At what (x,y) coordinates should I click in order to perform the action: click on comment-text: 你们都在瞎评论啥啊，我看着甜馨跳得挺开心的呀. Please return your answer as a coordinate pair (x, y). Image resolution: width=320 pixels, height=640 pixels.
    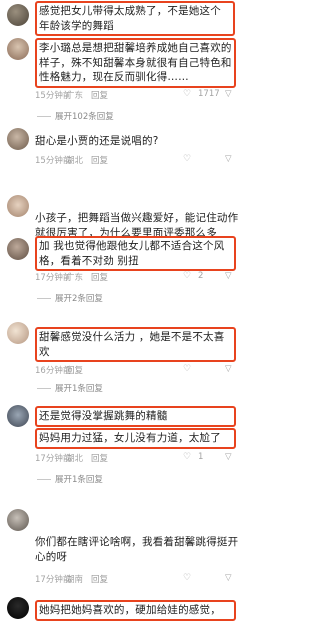
    Looking at the image, I should click on (137, 549).